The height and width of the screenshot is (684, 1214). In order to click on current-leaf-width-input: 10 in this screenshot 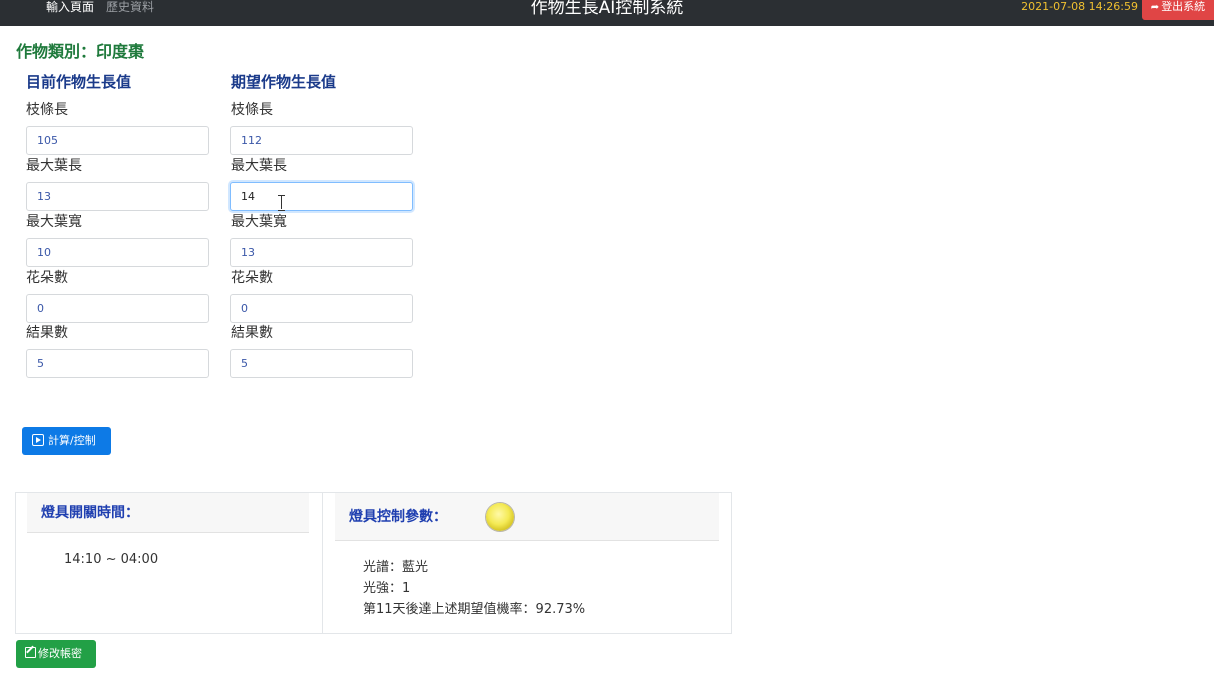, I will do `click(117, 252)`.